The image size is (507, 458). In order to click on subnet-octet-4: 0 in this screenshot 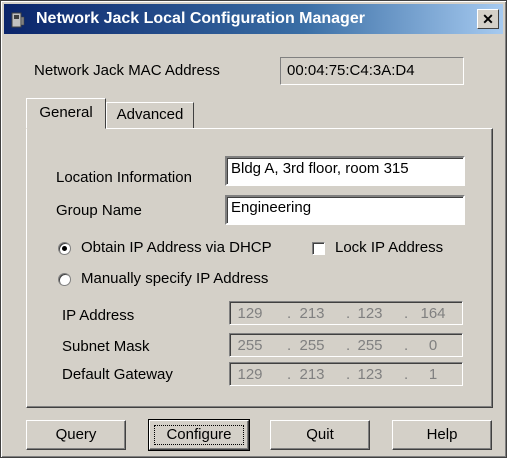, I will do `click(433, 345)`.